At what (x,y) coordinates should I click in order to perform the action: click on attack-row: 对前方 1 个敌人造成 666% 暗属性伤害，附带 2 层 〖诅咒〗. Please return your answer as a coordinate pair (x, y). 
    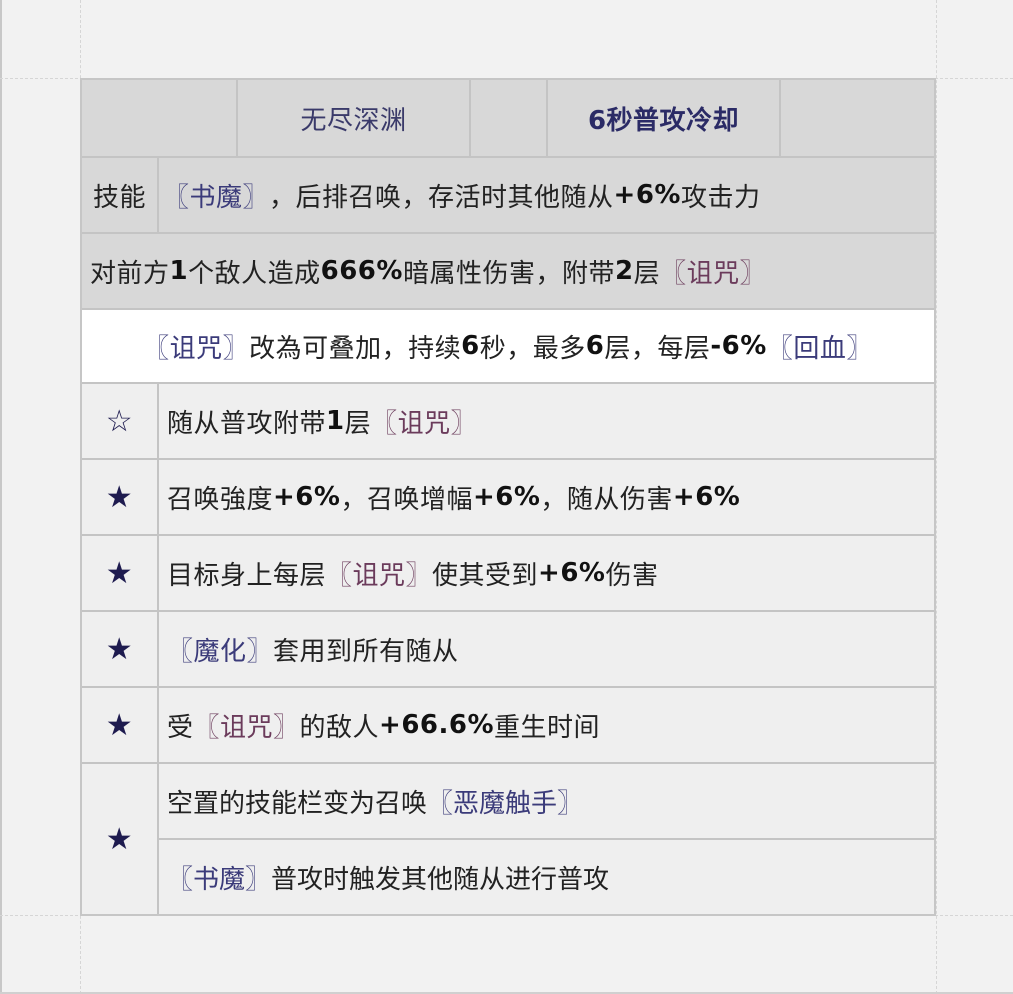
    Looking at the image, I should click on (508, 270).